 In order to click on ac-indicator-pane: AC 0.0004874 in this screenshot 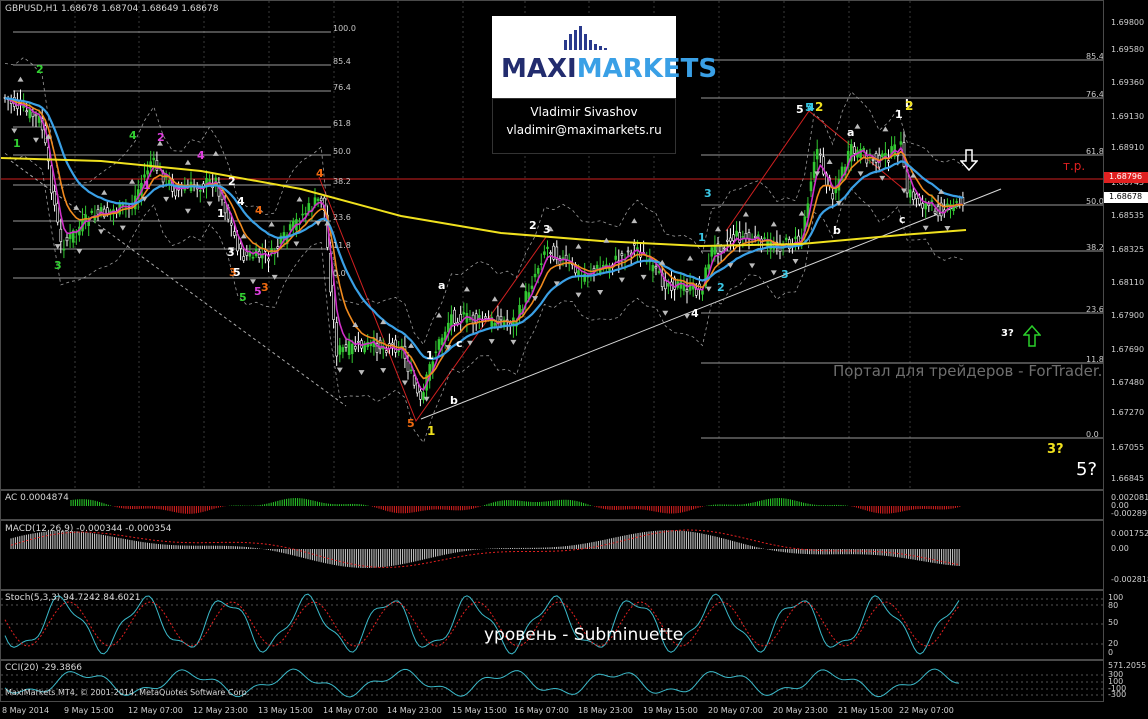, I will do `click(552, 505)`.